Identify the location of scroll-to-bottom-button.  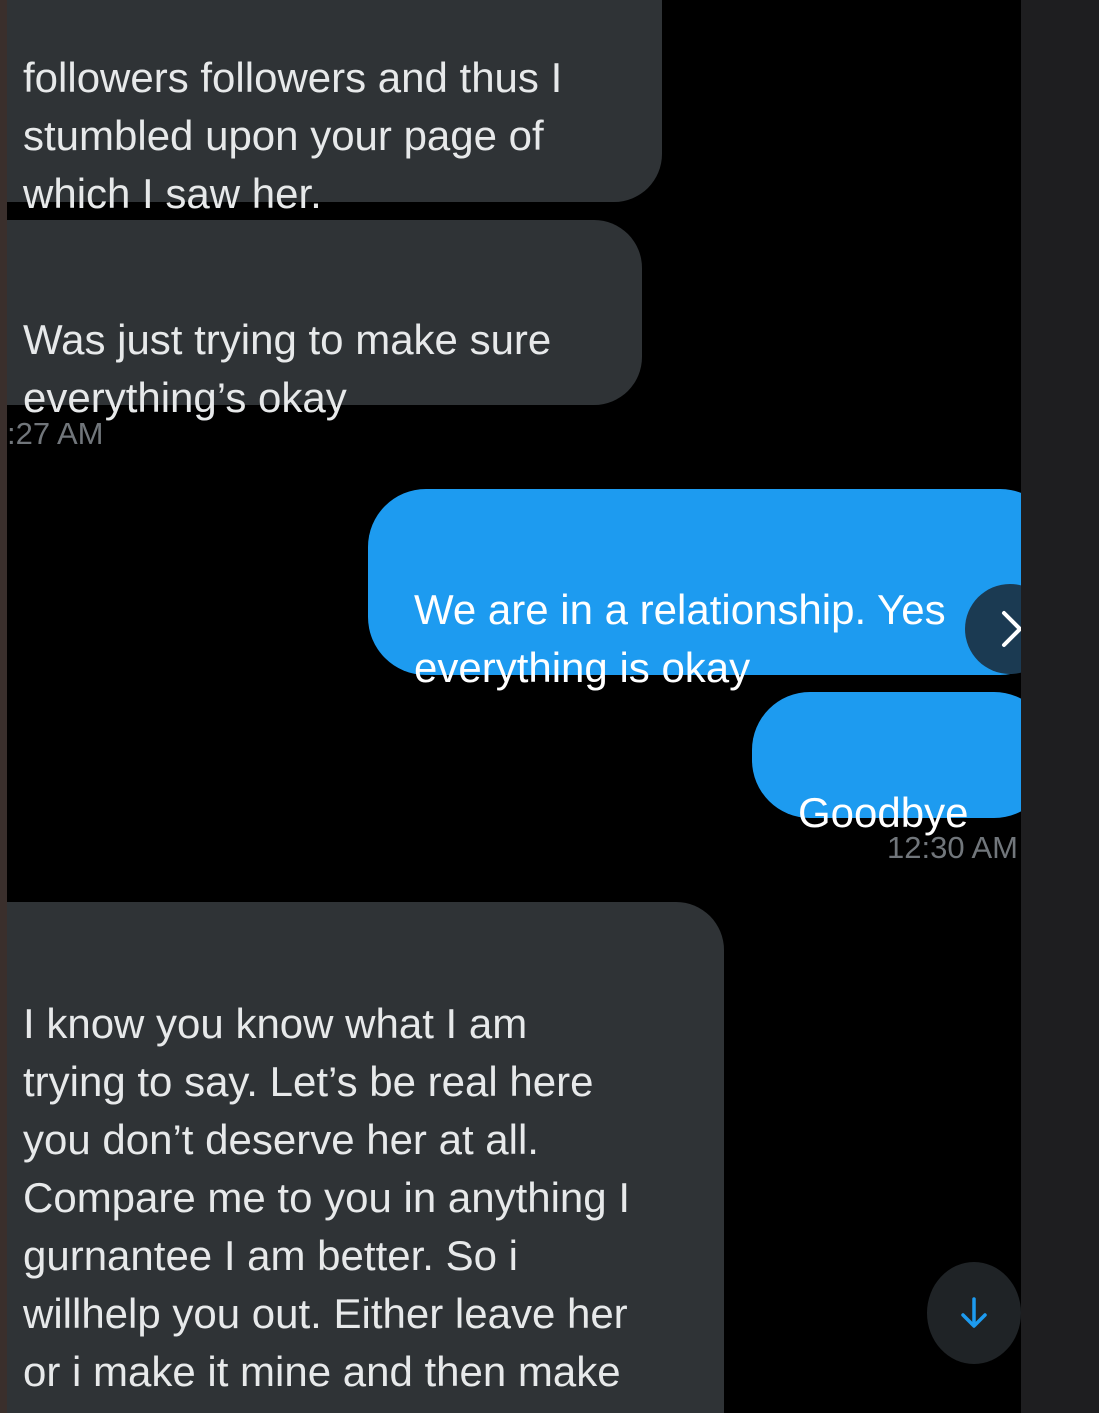
(974, 1313).